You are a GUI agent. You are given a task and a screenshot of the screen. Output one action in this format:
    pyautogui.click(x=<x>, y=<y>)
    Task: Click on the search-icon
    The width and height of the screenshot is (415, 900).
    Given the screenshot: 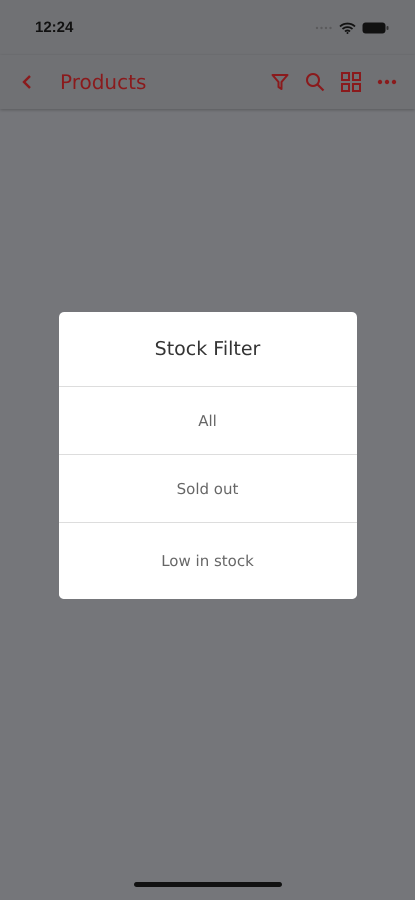 What is the action you would take?
    pyautogui.click(x=315, y=82)
    